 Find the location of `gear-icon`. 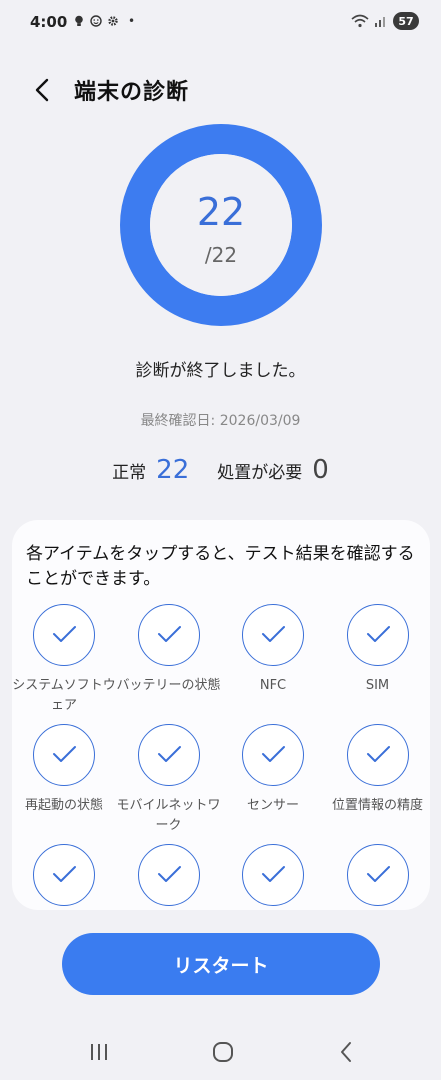

gear-icon is located at coordinates (113, 21).